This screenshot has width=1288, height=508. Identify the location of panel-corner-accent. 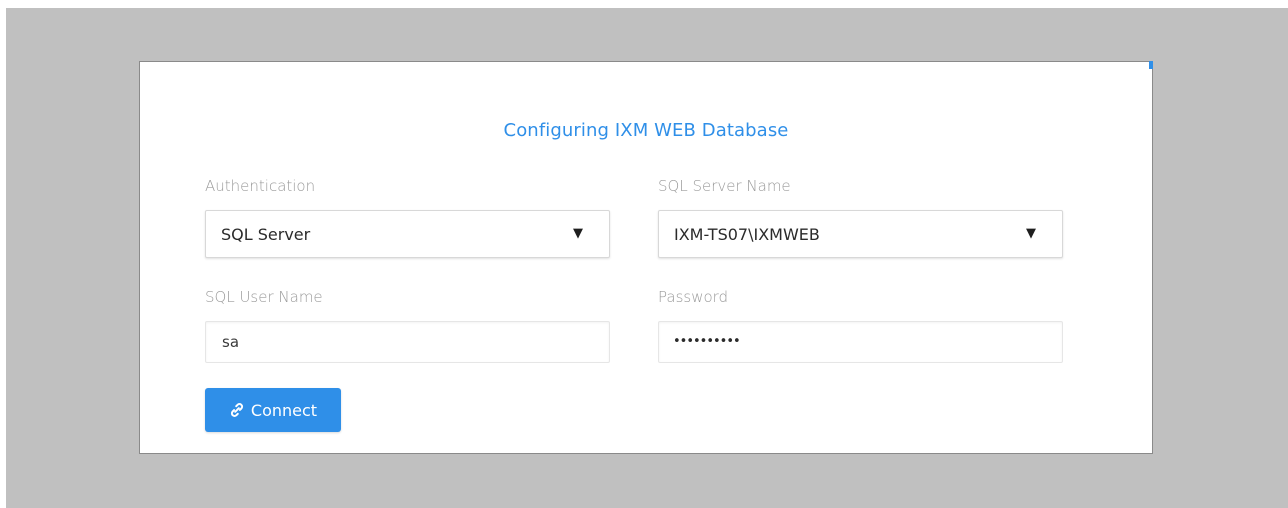
(1151, 65).